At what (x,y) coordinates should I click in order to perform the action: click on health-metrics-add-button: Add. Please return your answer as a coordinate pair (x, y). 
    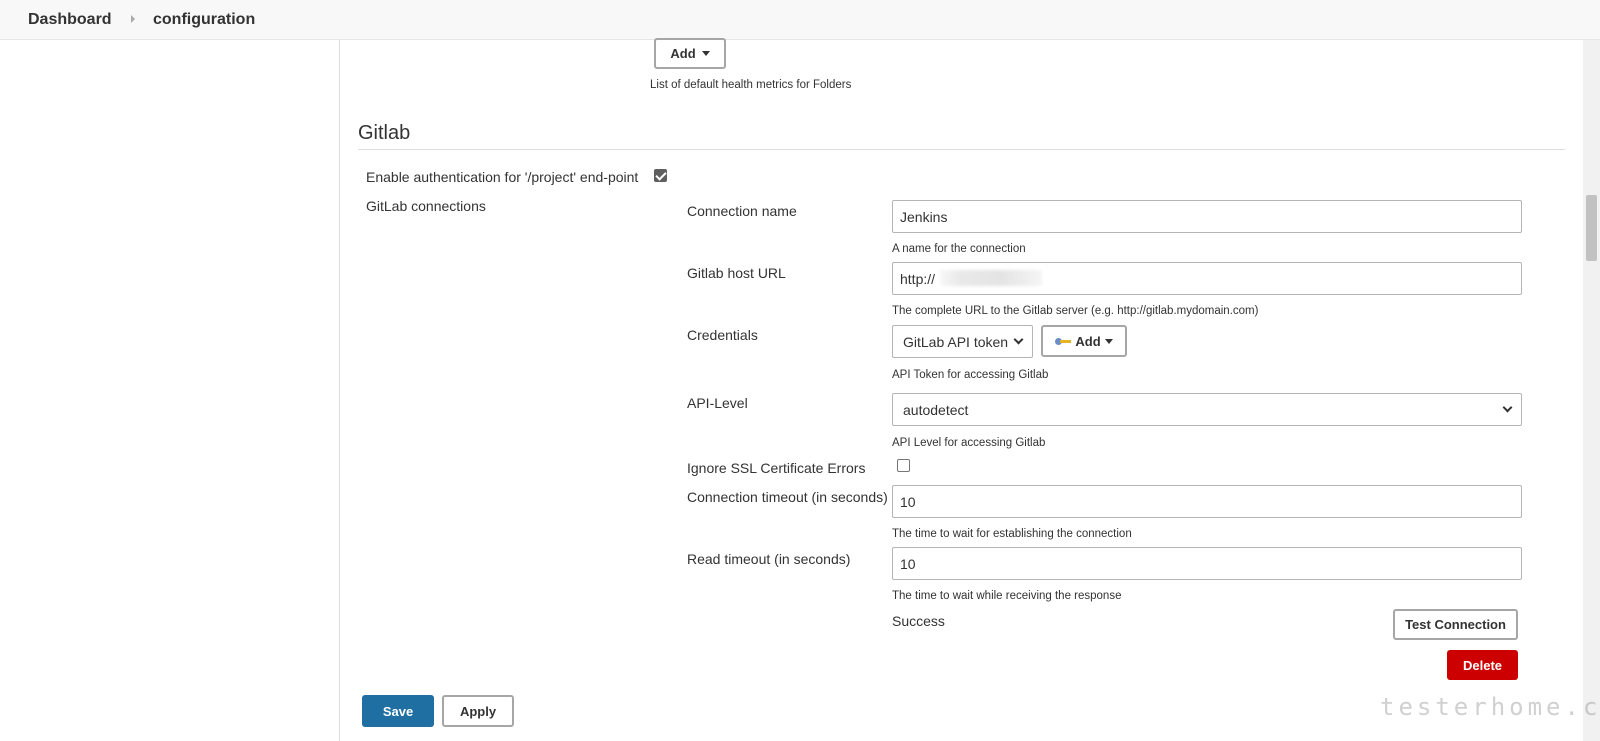
    Looking at the image, I should click on (690, 53).